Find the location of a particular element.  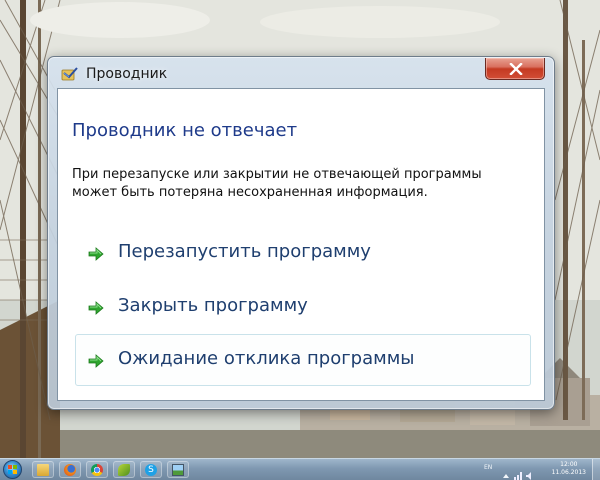

close-button is located at coordinates (515, 69).